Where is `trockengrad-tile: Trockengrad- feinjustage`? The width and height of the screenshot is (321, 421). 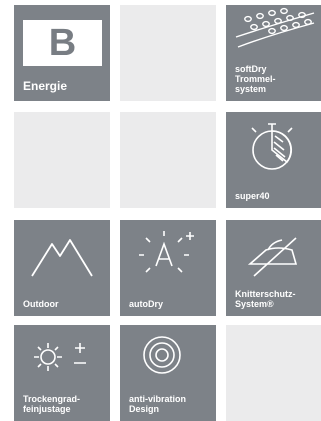 trockengrad-tile: Trockengrad- feinjustage is located at coordinates (62, 373).